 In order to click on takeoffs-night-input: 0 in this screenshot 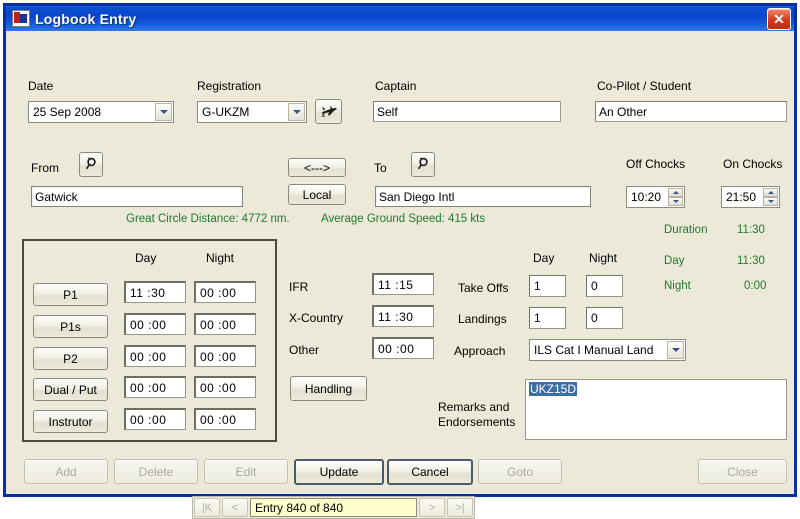, I will do `click(604, 286)`.